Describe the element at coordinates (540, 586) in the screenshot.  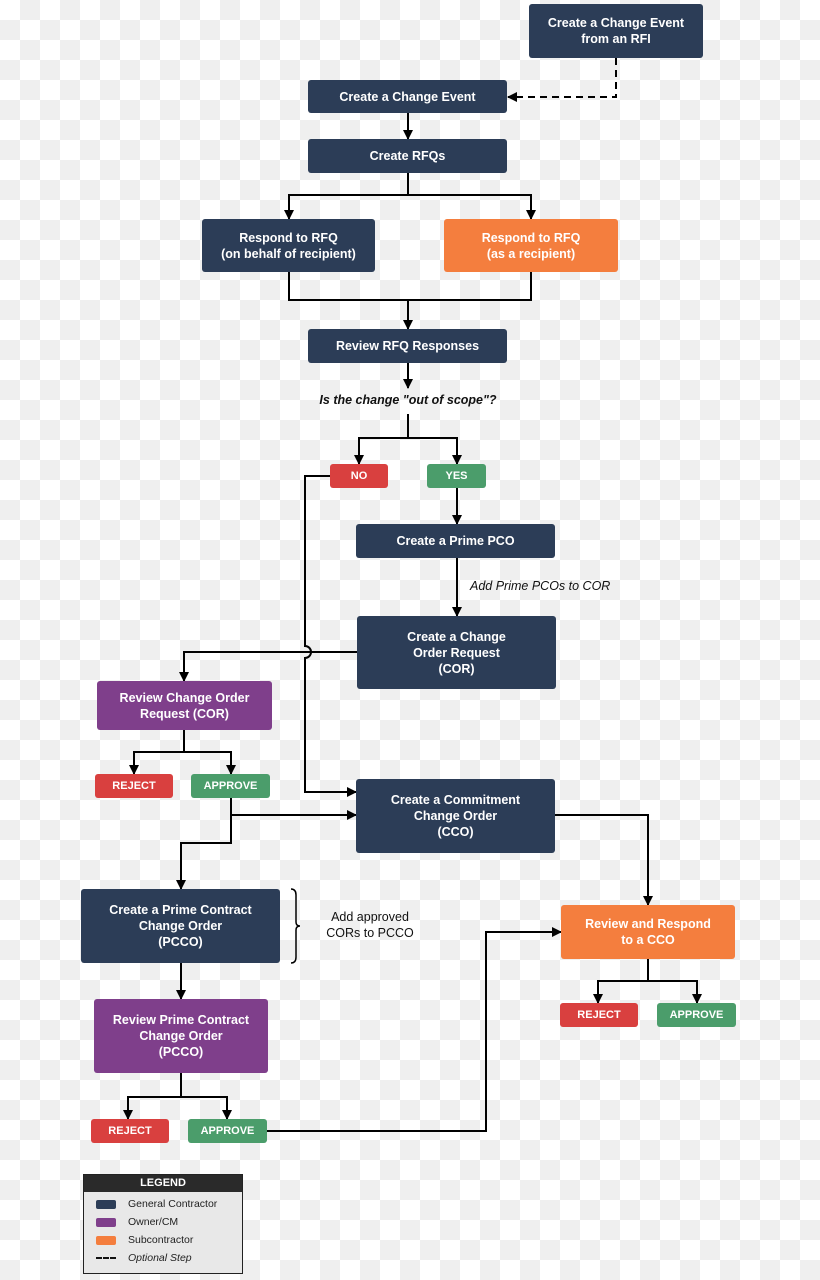
I see `add-prime-pcos-note: Add Prime PCOs to COR` at that location.